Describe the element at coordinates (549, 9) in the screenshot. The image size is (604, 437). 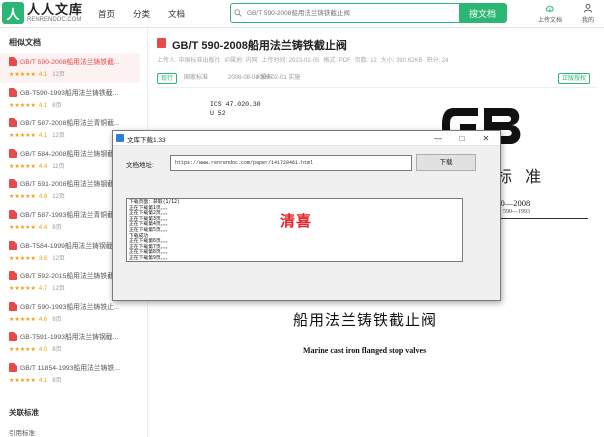
I see `upload-cloud-icon` at that location.